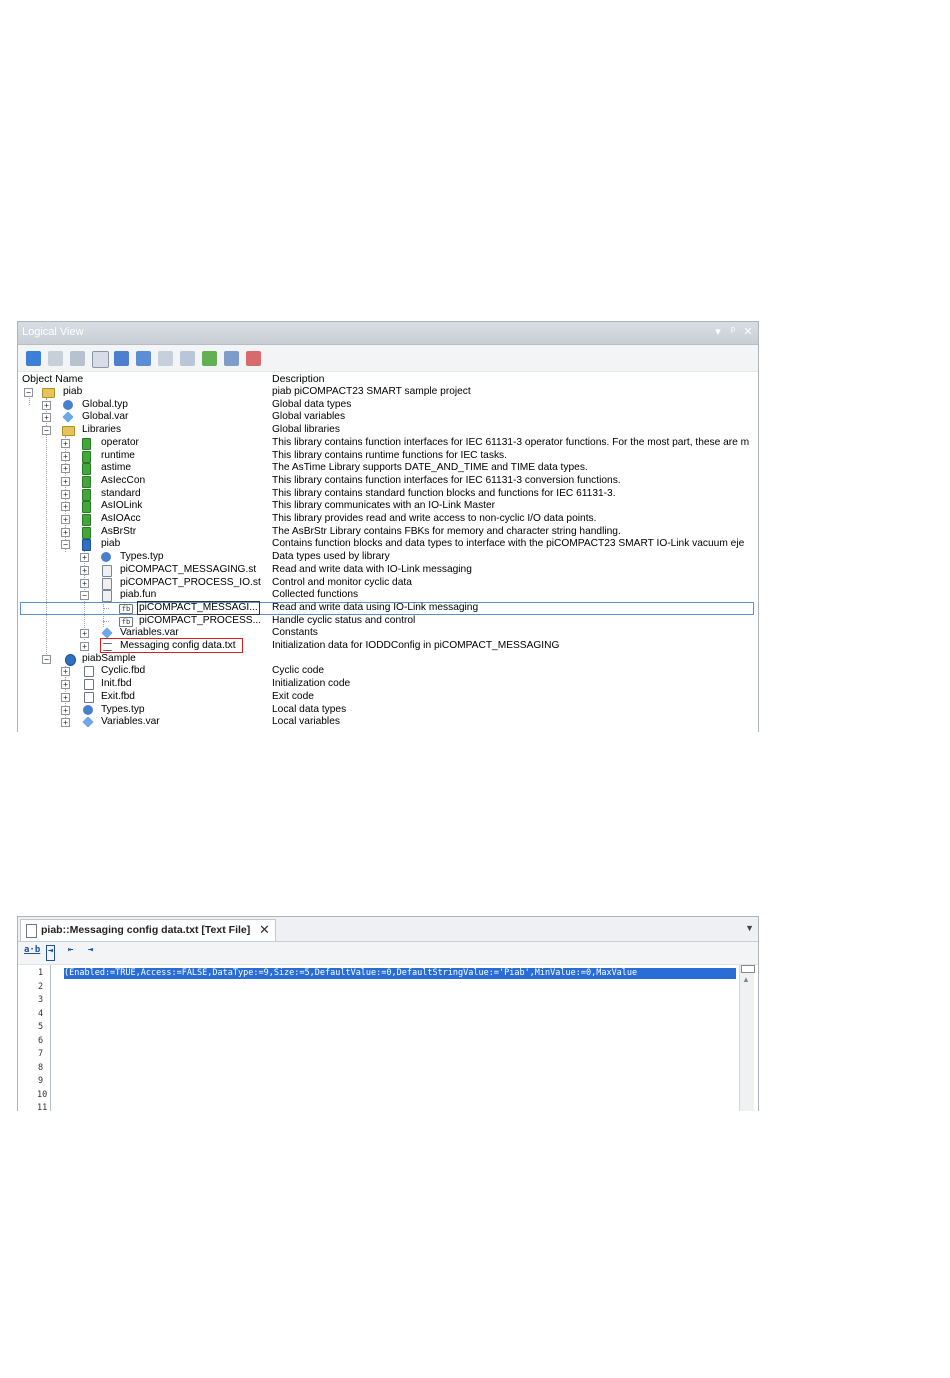  What do you see at coordinates (143, 358) in the screenshot?
I see `edit-icon` at bounding box center [143, 358].